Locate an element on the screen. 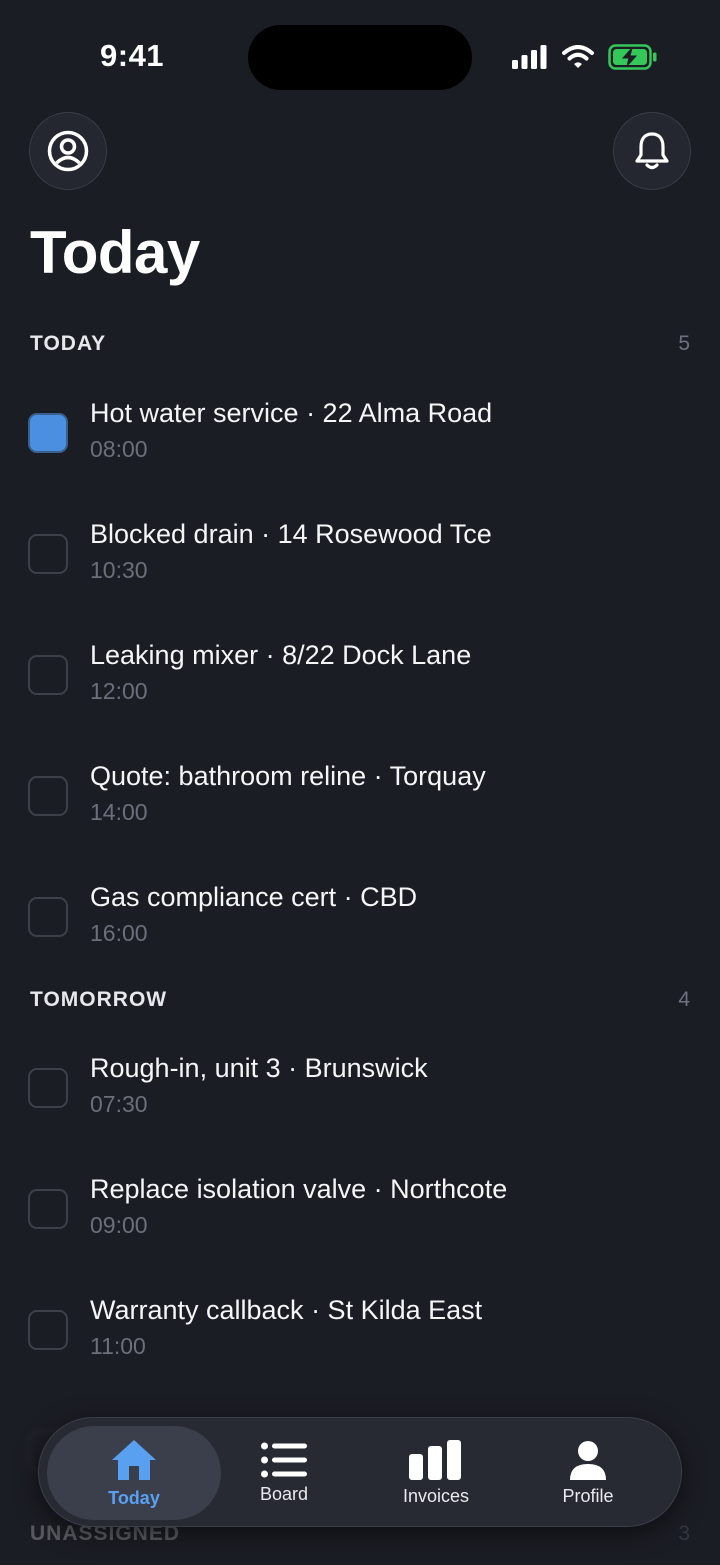  job-time: 09:00 is located at coordinates (119, 1225).